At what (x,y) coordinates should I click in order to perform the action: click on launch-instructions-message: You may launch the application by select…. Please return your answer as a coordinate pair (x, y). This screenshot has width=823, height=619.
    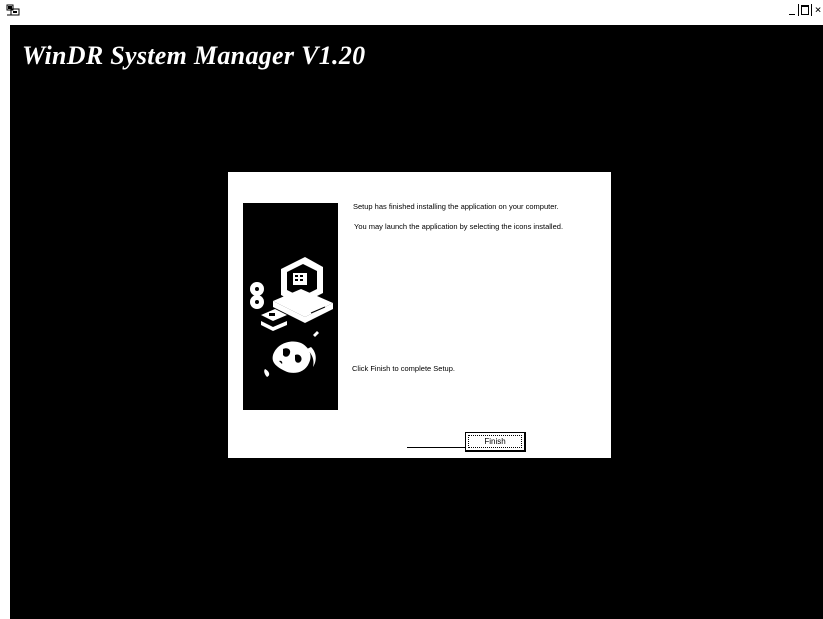
    Looking at the image, I should click on (459, 226).